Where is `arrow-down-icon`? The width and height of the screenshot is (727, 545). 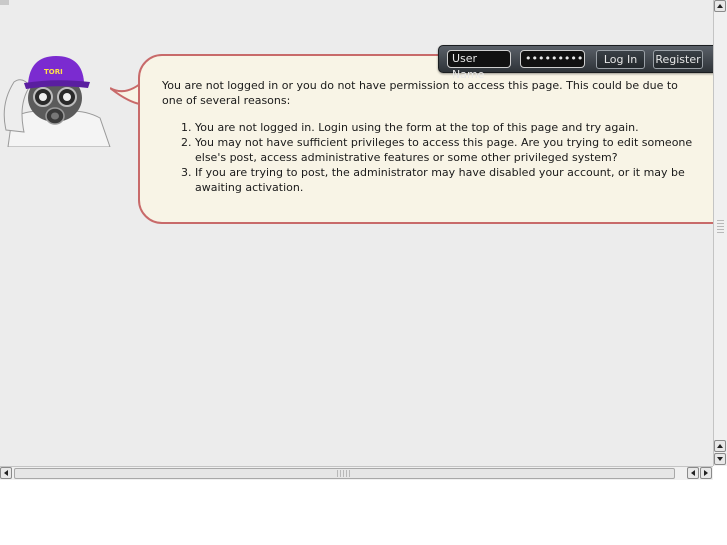
arrow-down-icon is located at coordinates (720, 459).